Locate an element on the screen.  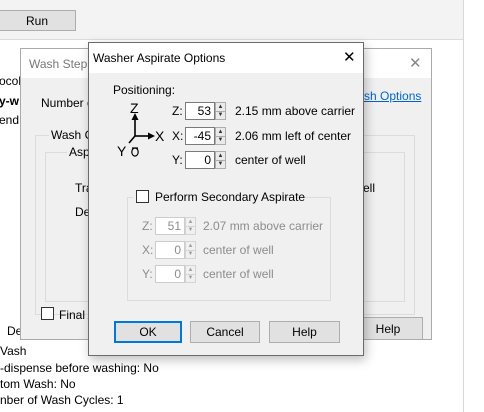
primary-y-spinner: ▲ ▼ is located at coordinates (220, 160).